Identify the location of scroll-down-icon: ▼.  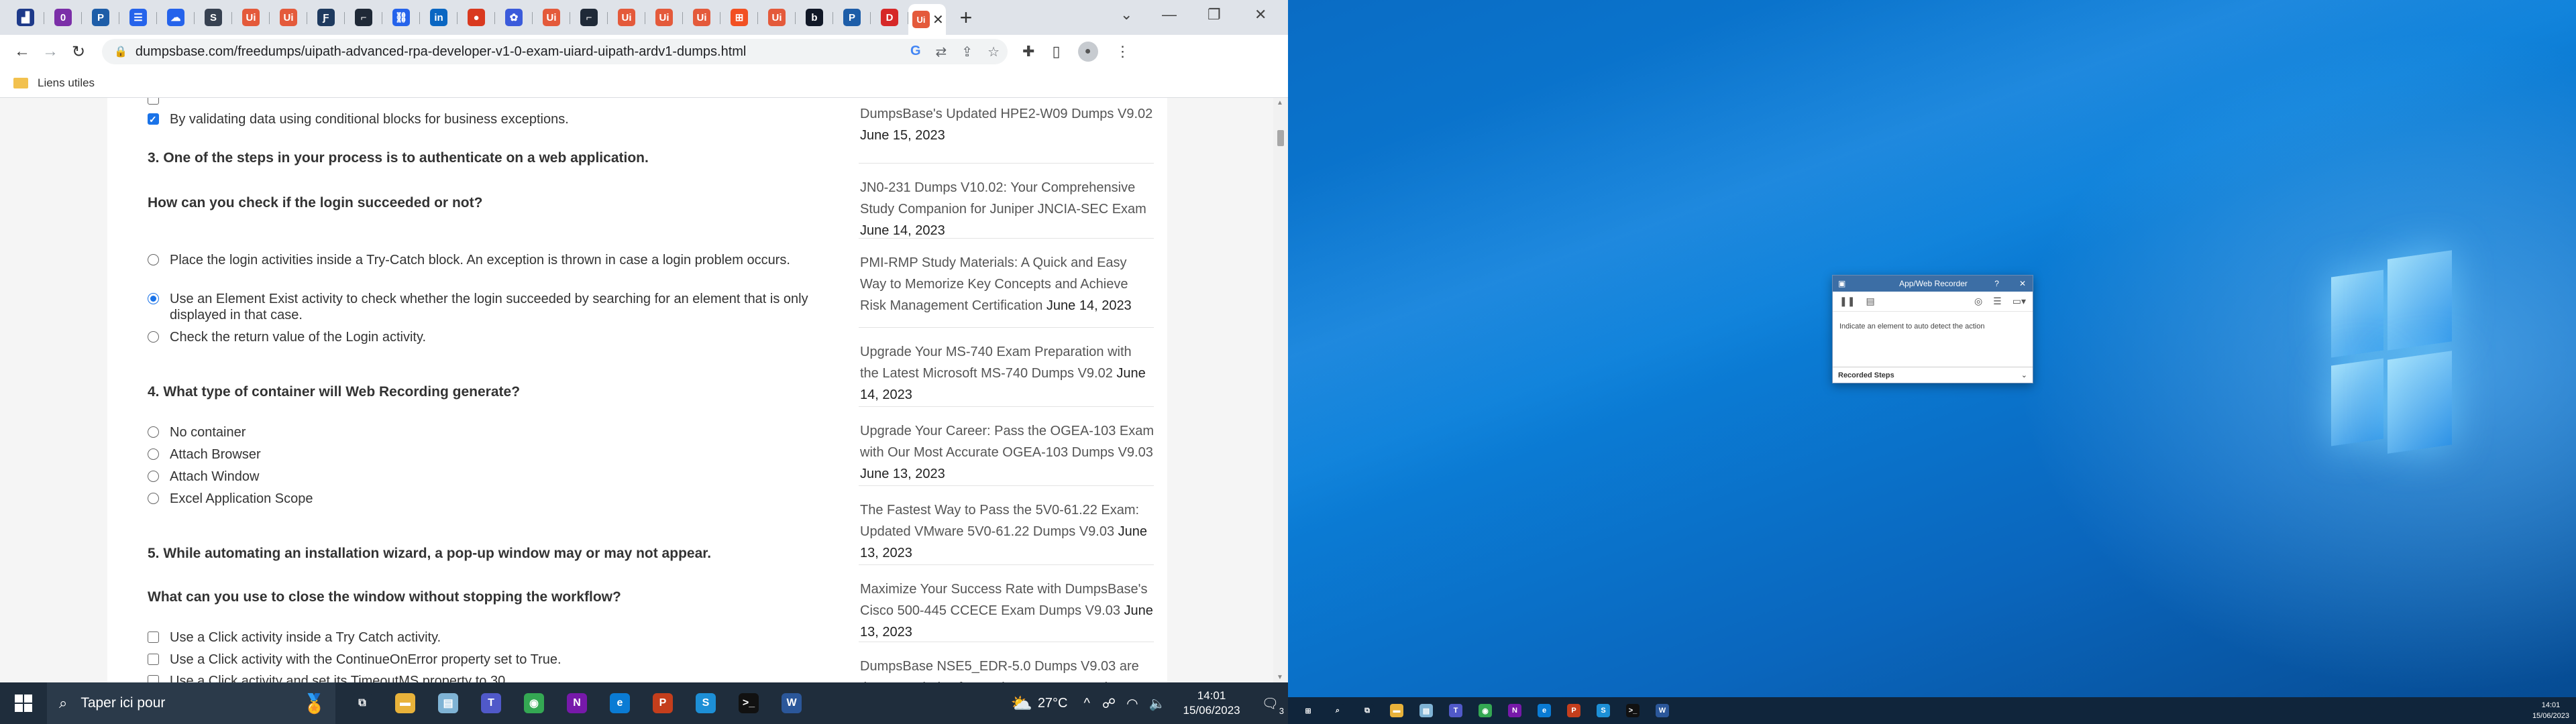
(1280, 677).